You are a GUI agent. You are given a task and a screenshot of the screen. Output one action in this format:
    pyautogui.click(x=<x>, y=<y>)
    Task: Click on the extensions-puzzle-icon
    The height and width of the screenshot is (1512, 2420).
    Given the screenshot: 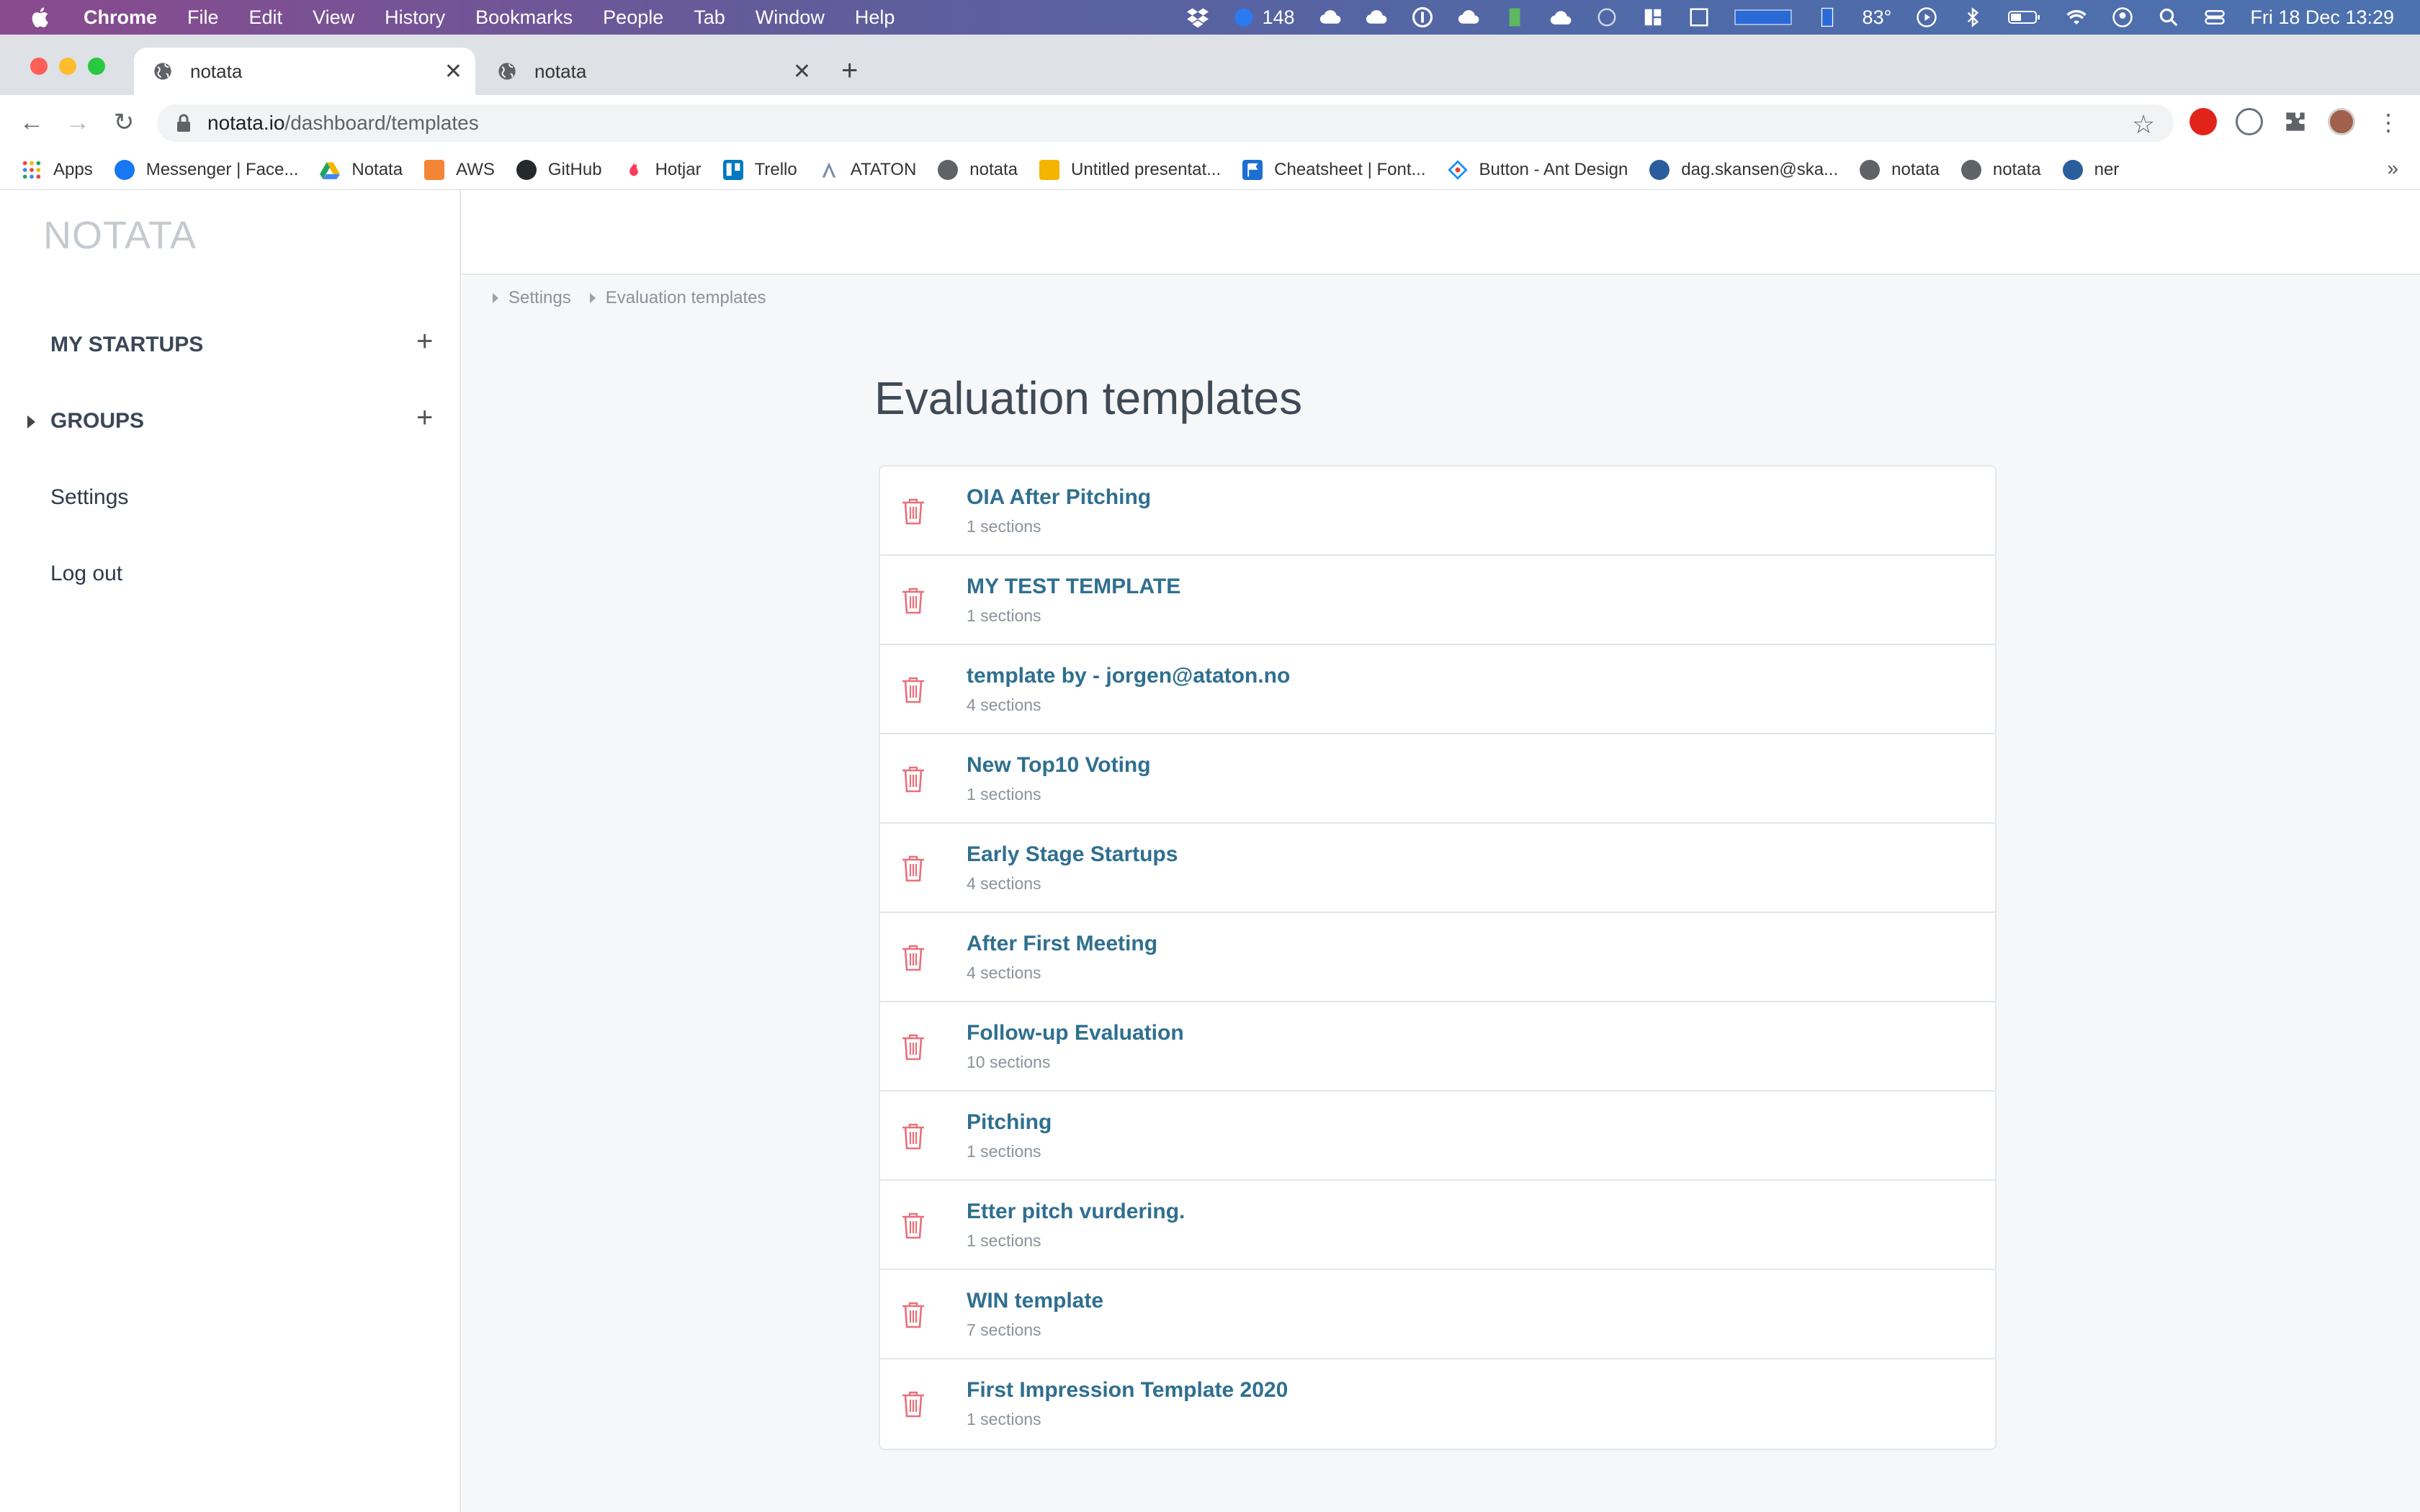 What is the action you would take?
    pyautogui.click(x=2295, y=121)
    